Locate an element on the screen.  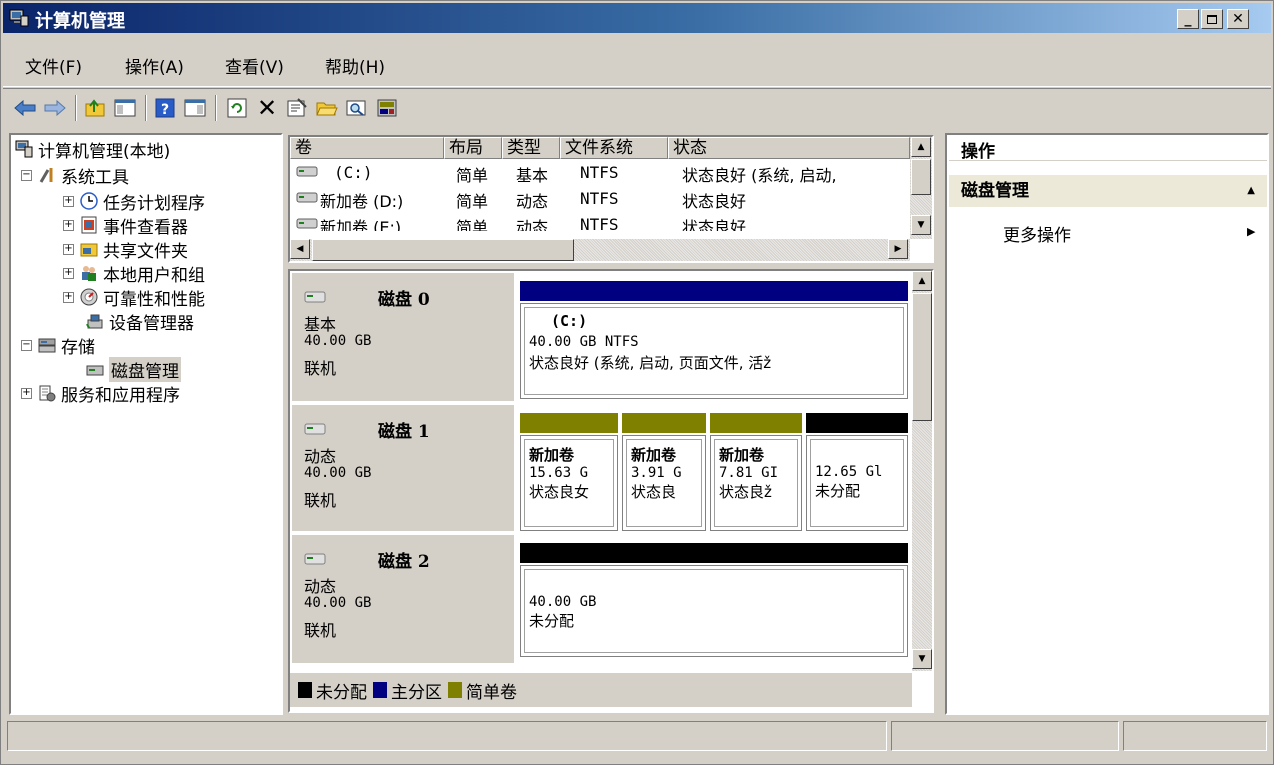
menu-help: 帮助(H) is located at coordinates (355, 65).